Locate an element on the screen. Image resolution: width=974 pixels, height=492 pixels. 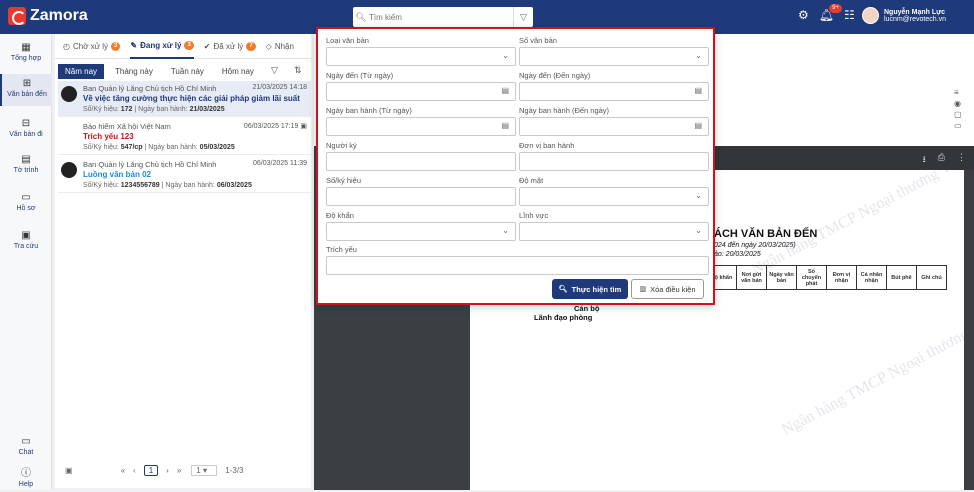
user-menu: Nguyễn Mạnh Lực lucnm@revotech.vn is located at coordinates (904, 15).